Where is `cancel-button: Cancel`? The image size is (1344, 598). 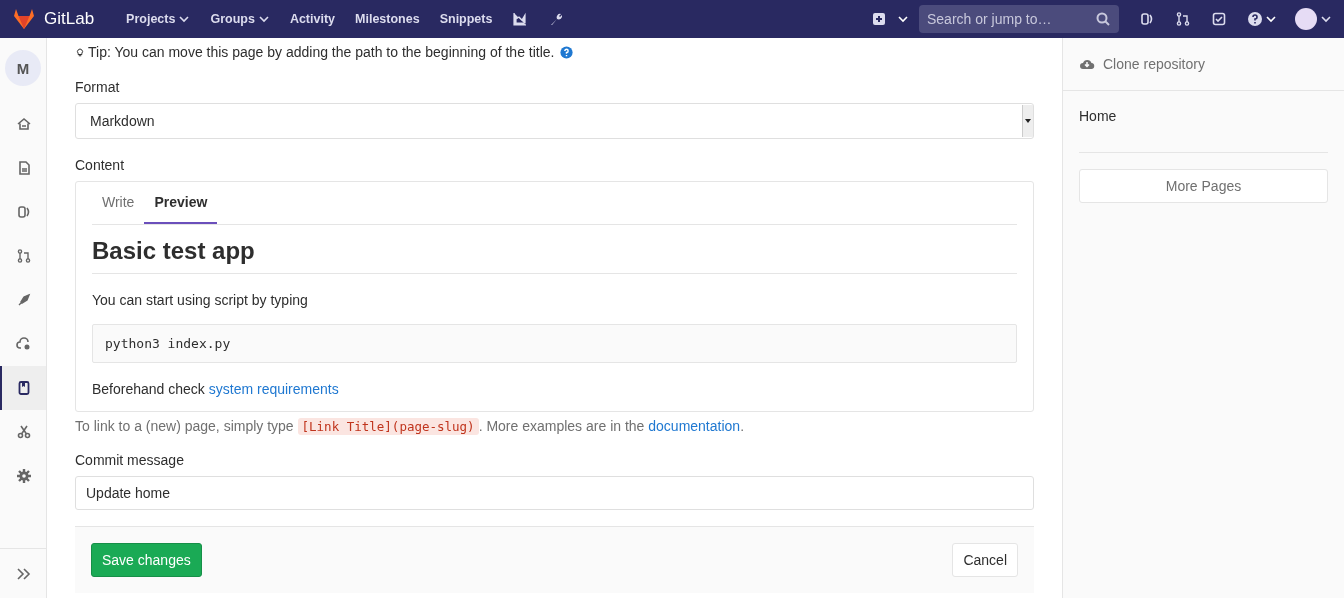 cancel-button: Cancel is located at coordinates (985, 560).